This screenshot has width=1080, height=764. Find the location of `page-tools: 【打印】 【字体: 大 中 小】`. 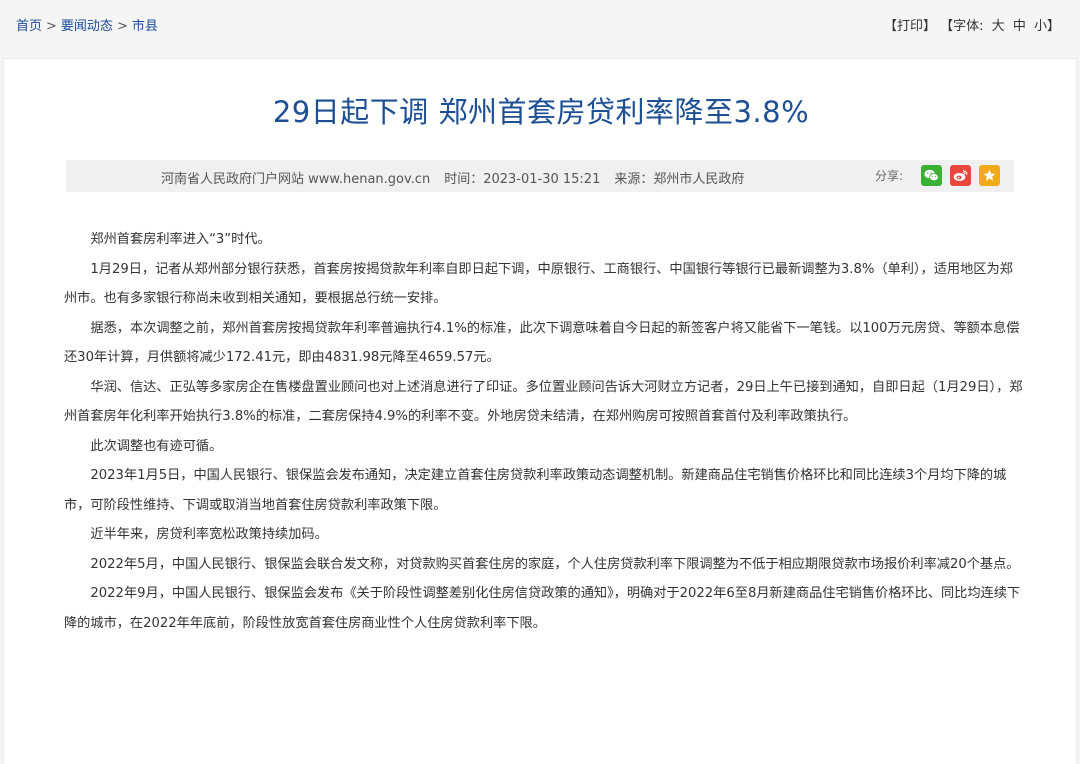

page-tools: 【打印】 【字体: 大 中 小】 is located at coordinates (972, 24).